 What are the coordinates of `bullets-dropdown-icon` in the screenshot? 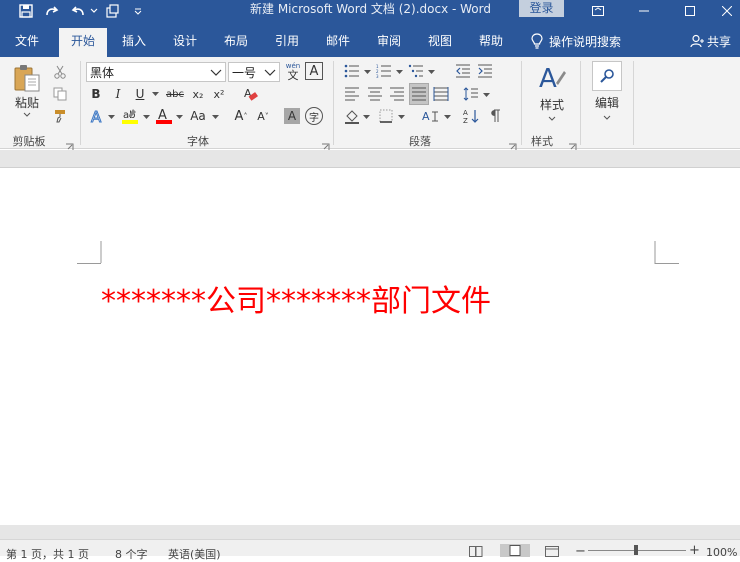 It's located at (367, 72).